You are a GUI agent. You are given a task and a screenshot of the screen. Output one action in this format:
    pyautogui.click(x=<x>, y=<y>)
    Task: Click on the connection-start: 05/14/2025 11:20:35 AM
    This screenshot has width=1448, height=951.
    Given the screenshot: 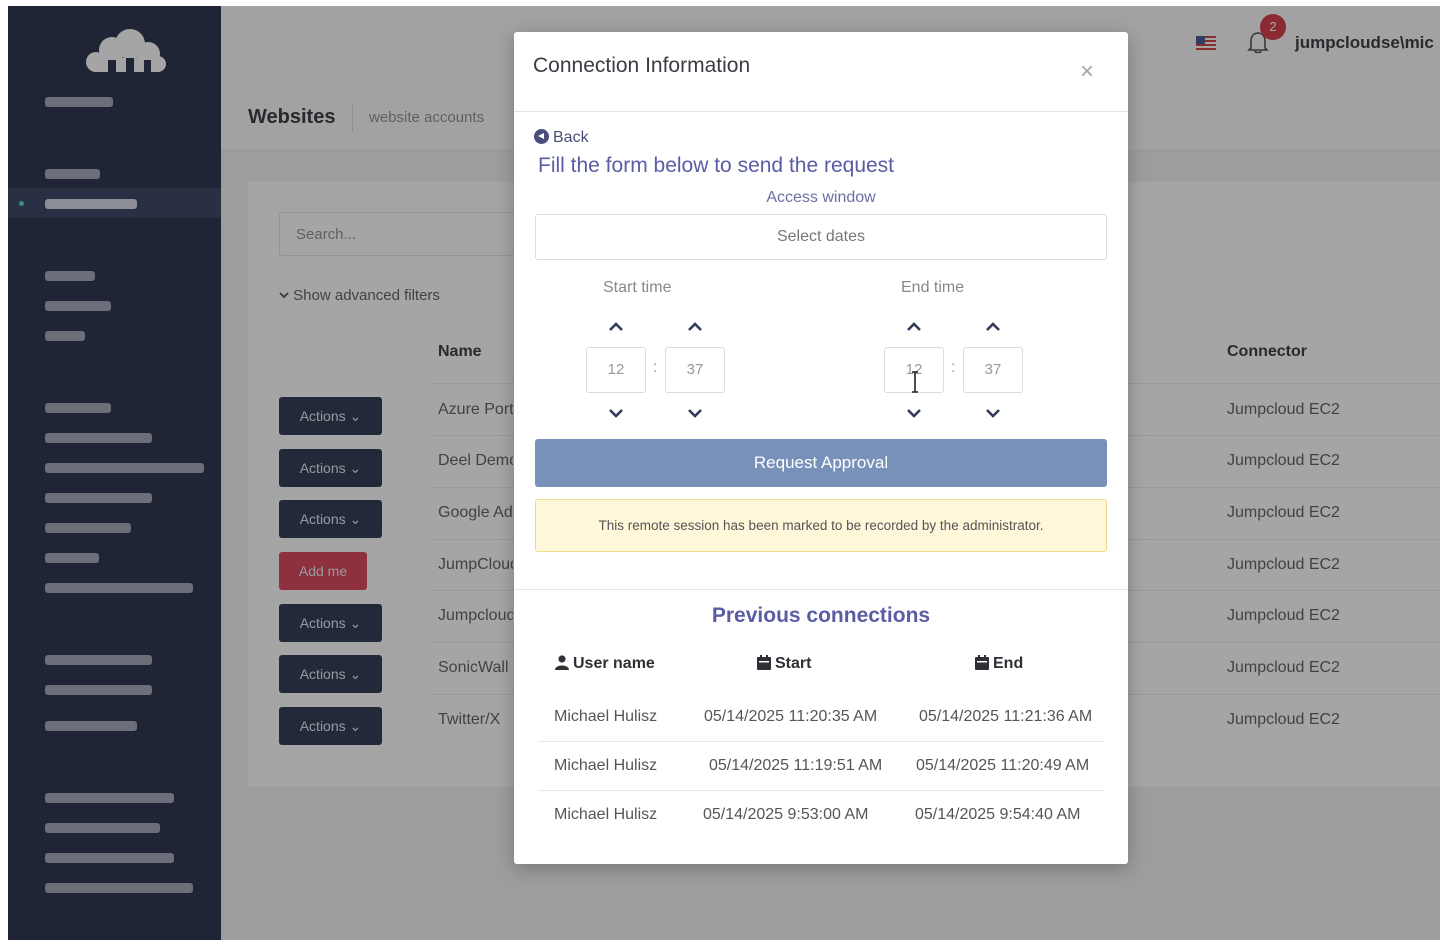 What is the action you would take?
    pyautogui.click(x=791, y=716)
    